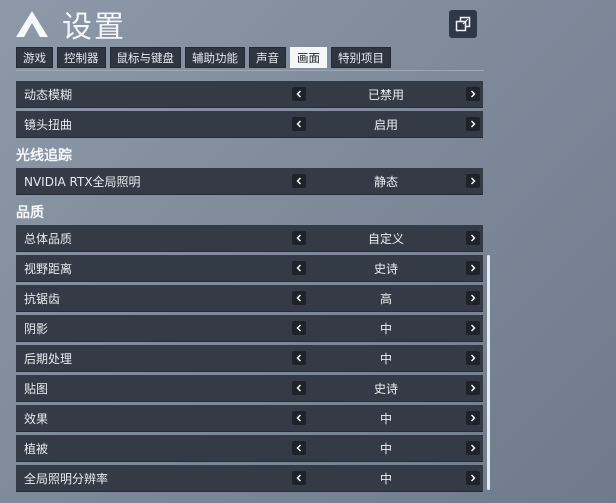 This screenshot has height=503, width=616. Describe the element at coordinates (385, 181) in the screenshot. I see `setting-value: 静态` at that location.